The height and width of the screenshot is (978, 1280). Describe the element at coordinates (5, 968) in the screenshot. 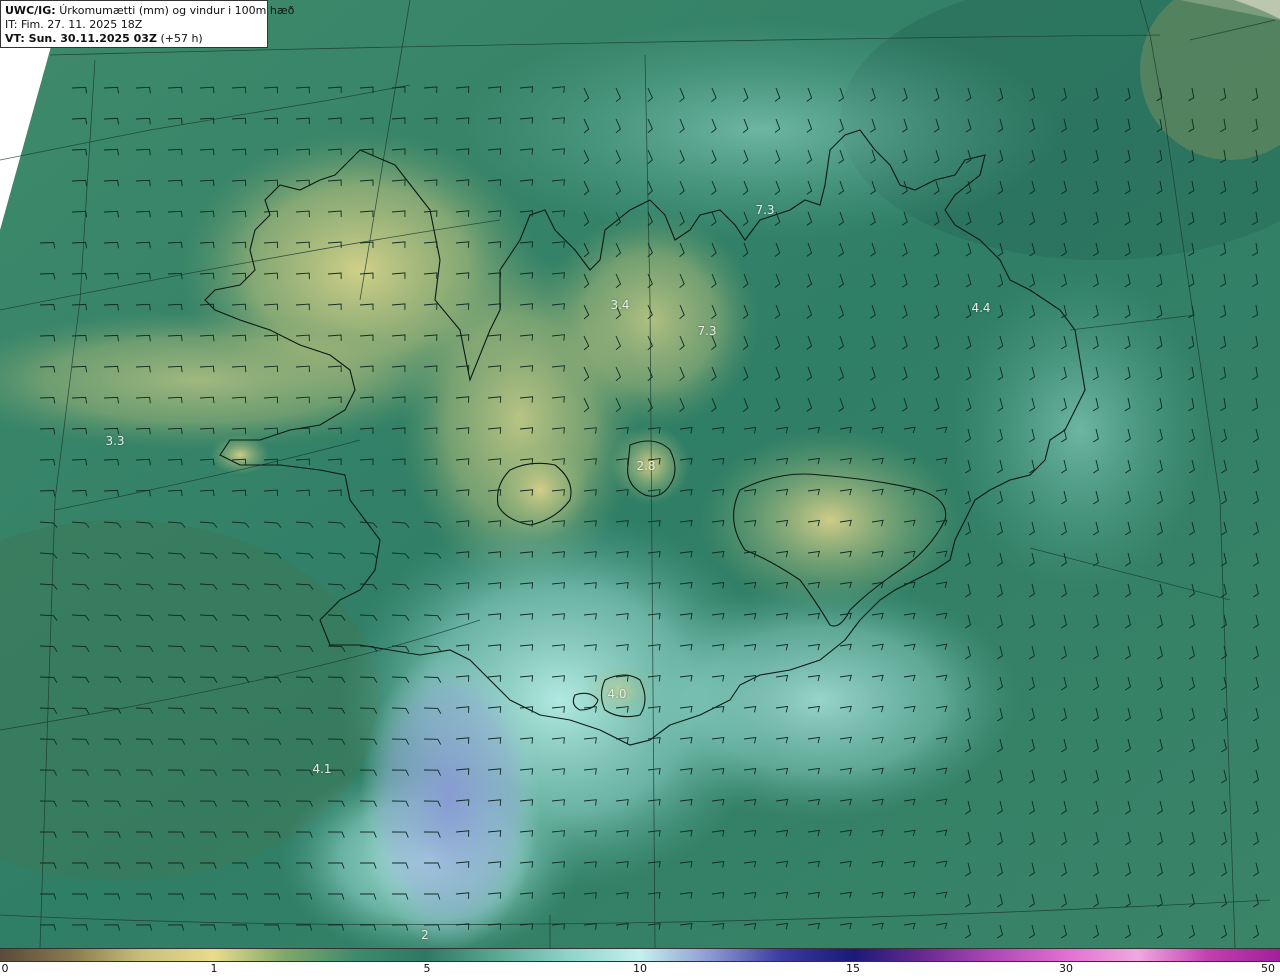

I see `colorbar-tick-label: 0` at that location.